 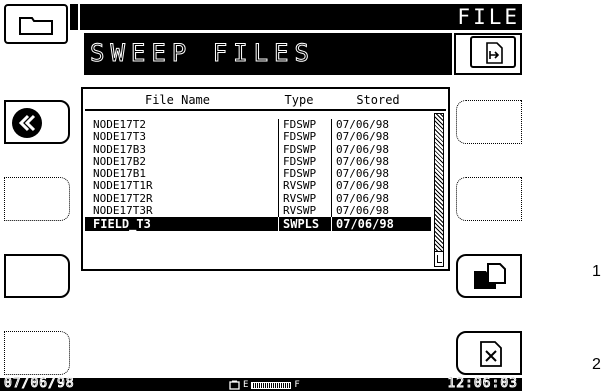 I want to click on cell-file-name: NODE17T3, so click(x=119, y=137).